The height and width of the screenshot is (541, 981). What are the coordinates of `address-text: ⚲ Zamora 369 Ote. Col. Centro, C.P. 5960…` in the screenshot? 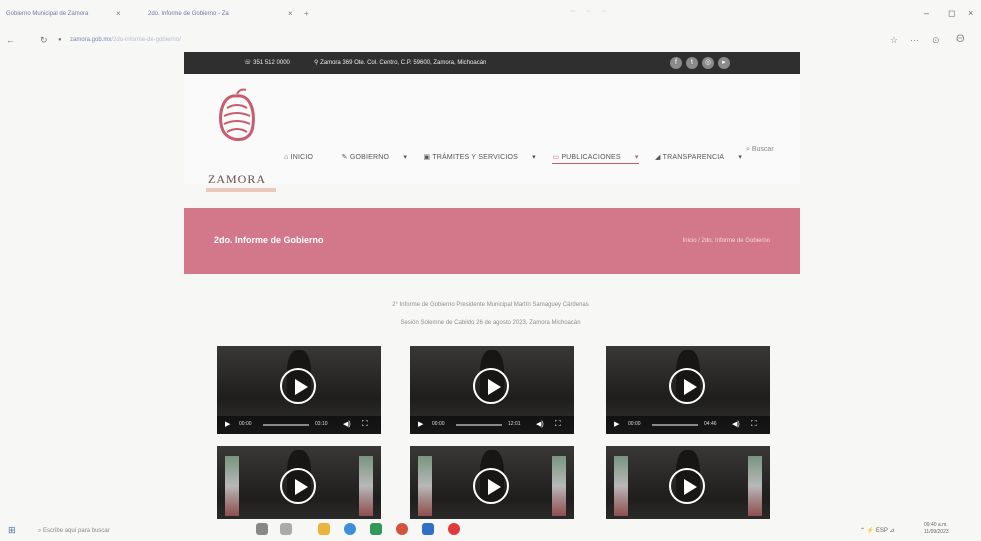 It's located at (400, 63).